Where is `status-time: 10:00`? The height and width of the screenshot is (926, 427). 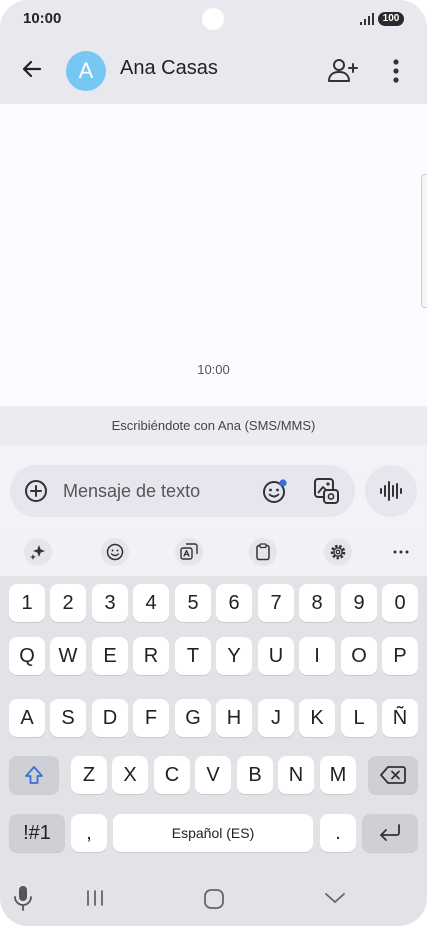
status-time: 10:00 is located at coordinates (42, 18).